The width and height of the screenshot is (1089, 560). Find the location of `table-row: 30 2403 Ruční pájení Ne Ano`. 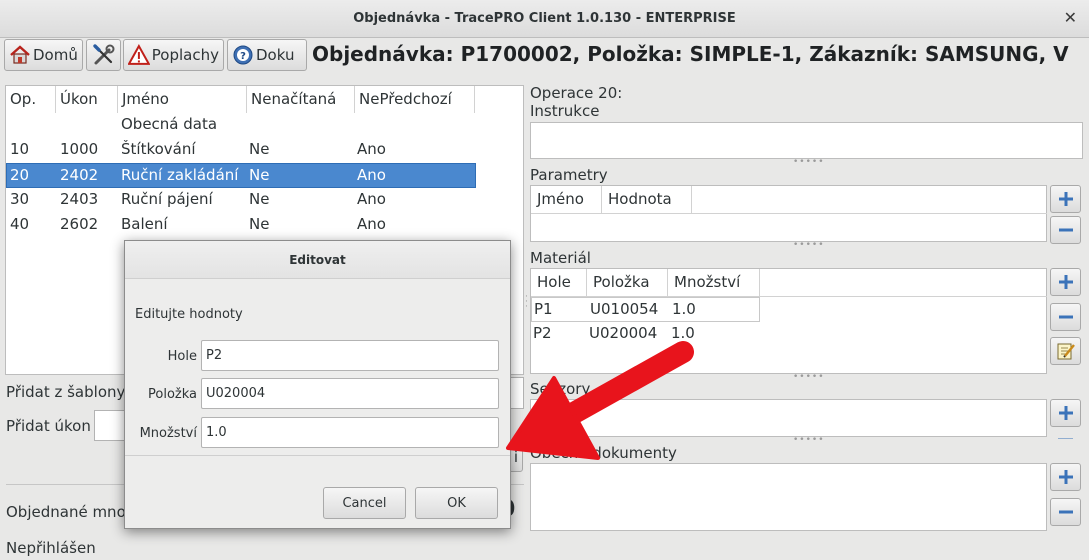

table-row: 30 2403 Ruční pájení Ne Ano is located at coordinates (241, 200).